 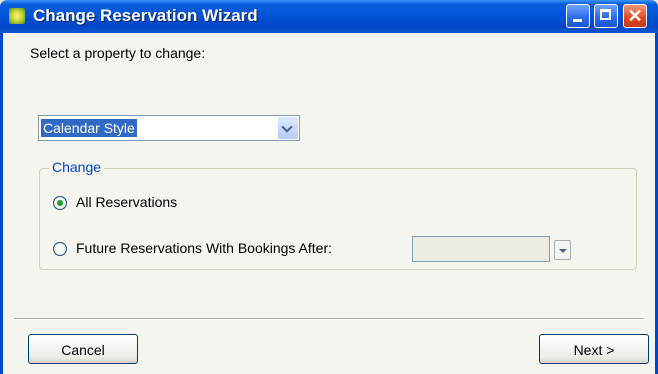 I want to click on close-button: ✕, so click(x=635, y=16).